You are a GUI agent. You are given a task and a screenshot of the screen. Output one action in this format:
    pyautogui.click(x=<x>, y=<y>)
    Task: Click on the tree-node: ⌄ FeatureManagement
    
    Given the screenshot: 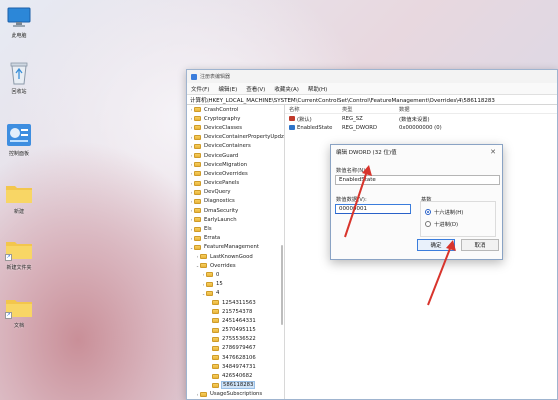 What is the action you would take?
    pyautogui.click(x=235, y=247)
    